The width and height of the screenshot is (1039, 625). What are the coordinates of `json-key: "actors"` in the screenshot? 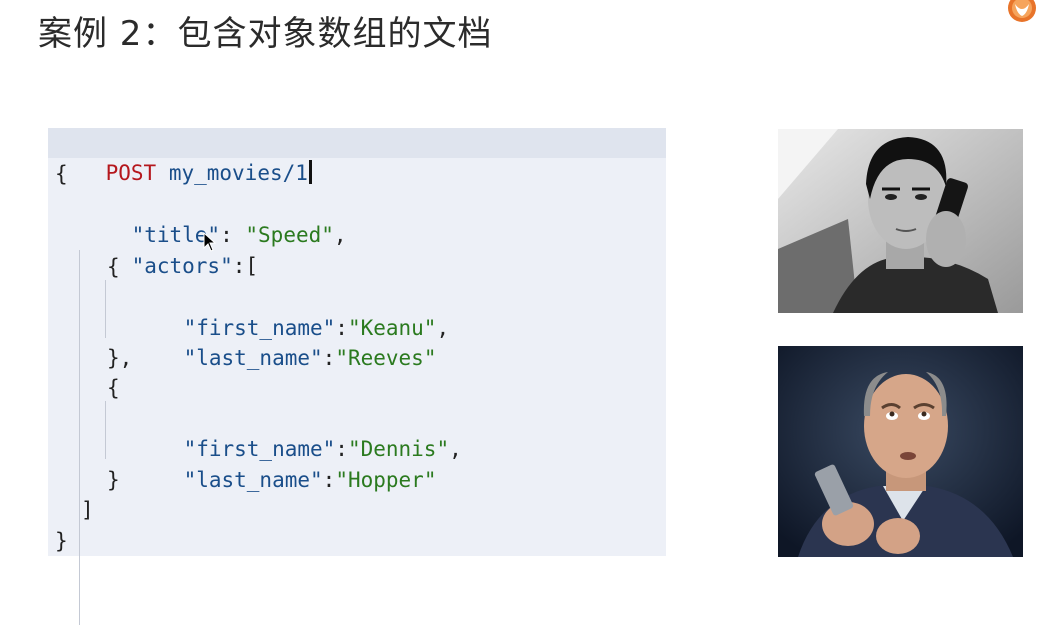 It's located at (182, 266).